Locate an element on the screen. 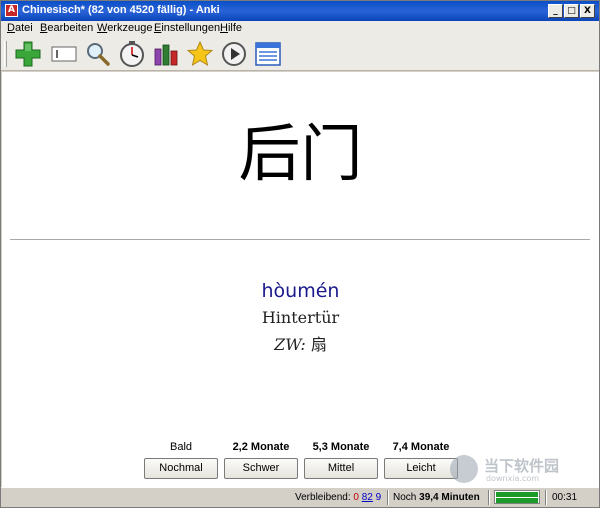 This screenshot has width=600, height=508. timer-icon is located at coordinates (132, 54).